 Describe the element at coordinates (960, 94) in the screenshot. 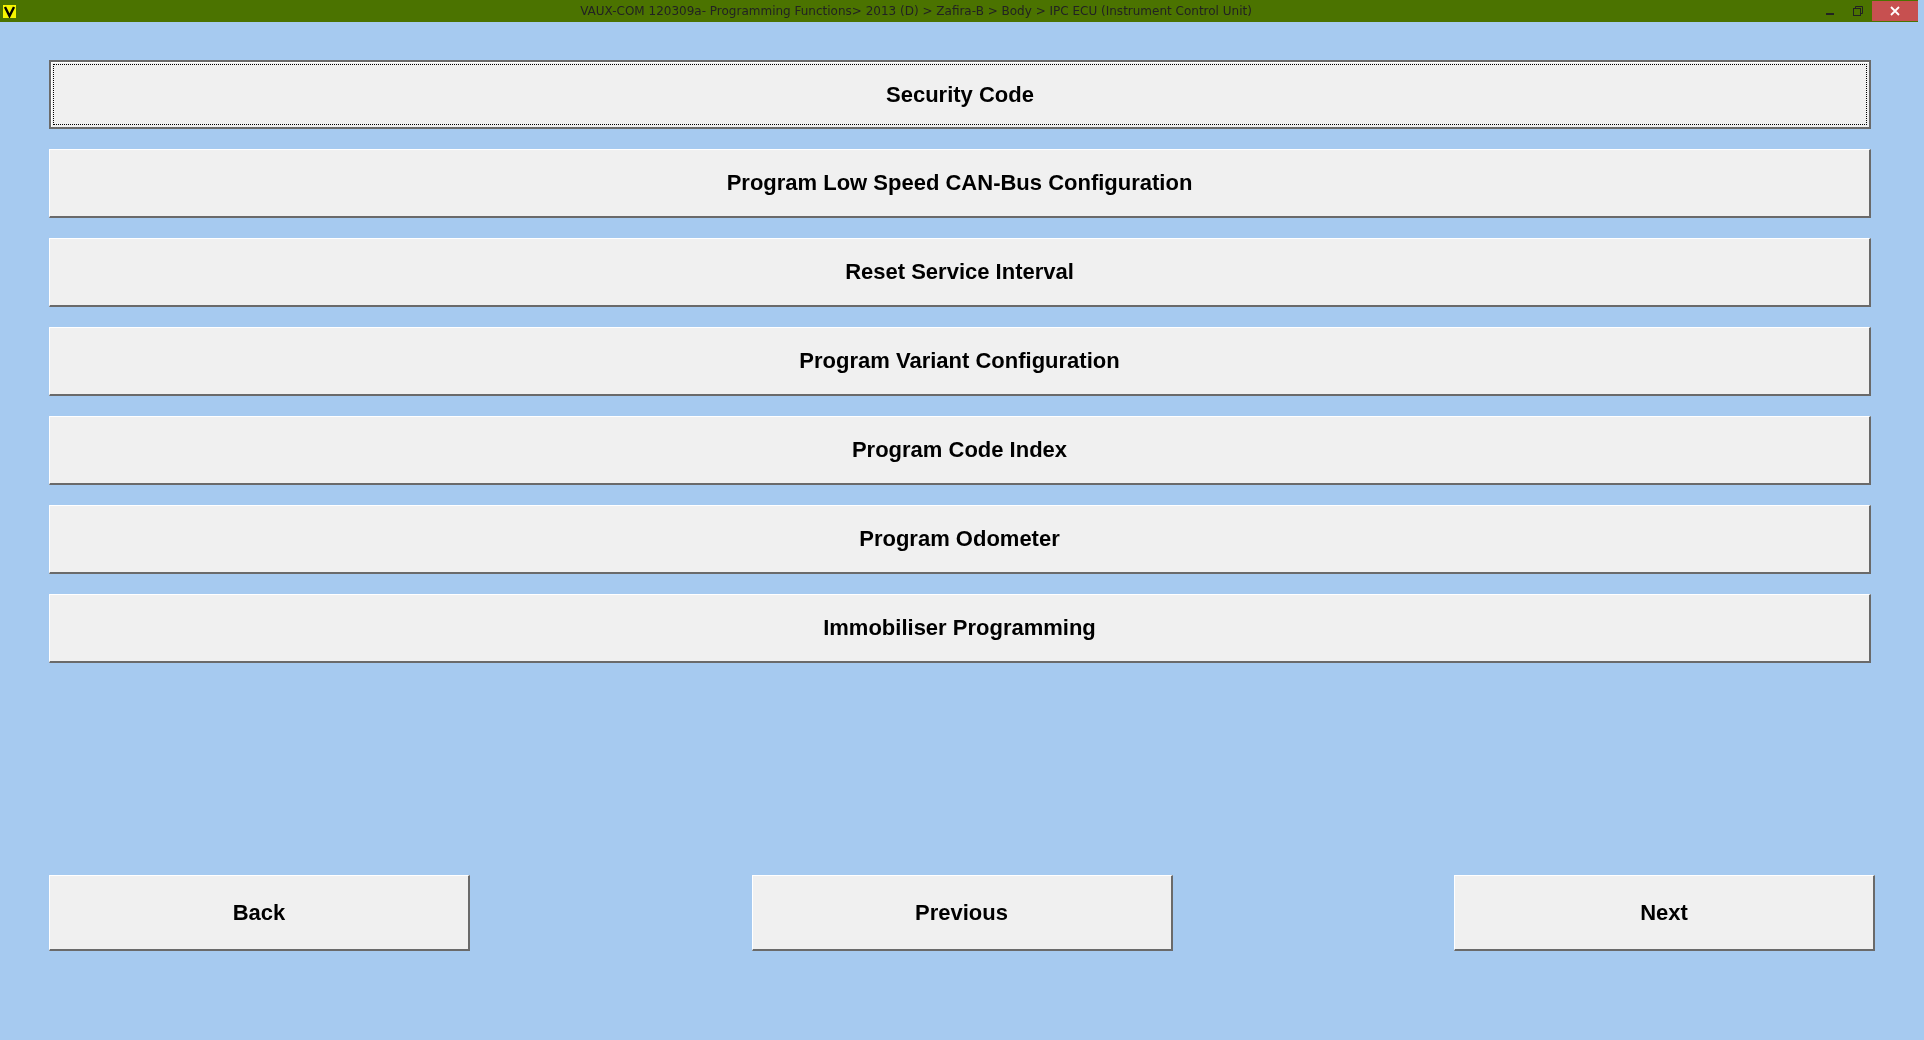

I see `function-button: Security Code` at that location.